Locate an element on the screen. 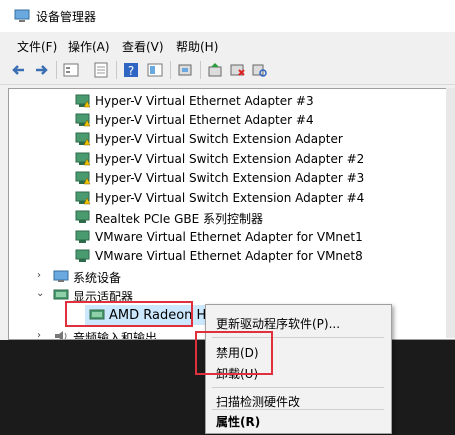 The width and height of the screenshot is (455, 435). forward-icon is located at coordinates (41, 70).